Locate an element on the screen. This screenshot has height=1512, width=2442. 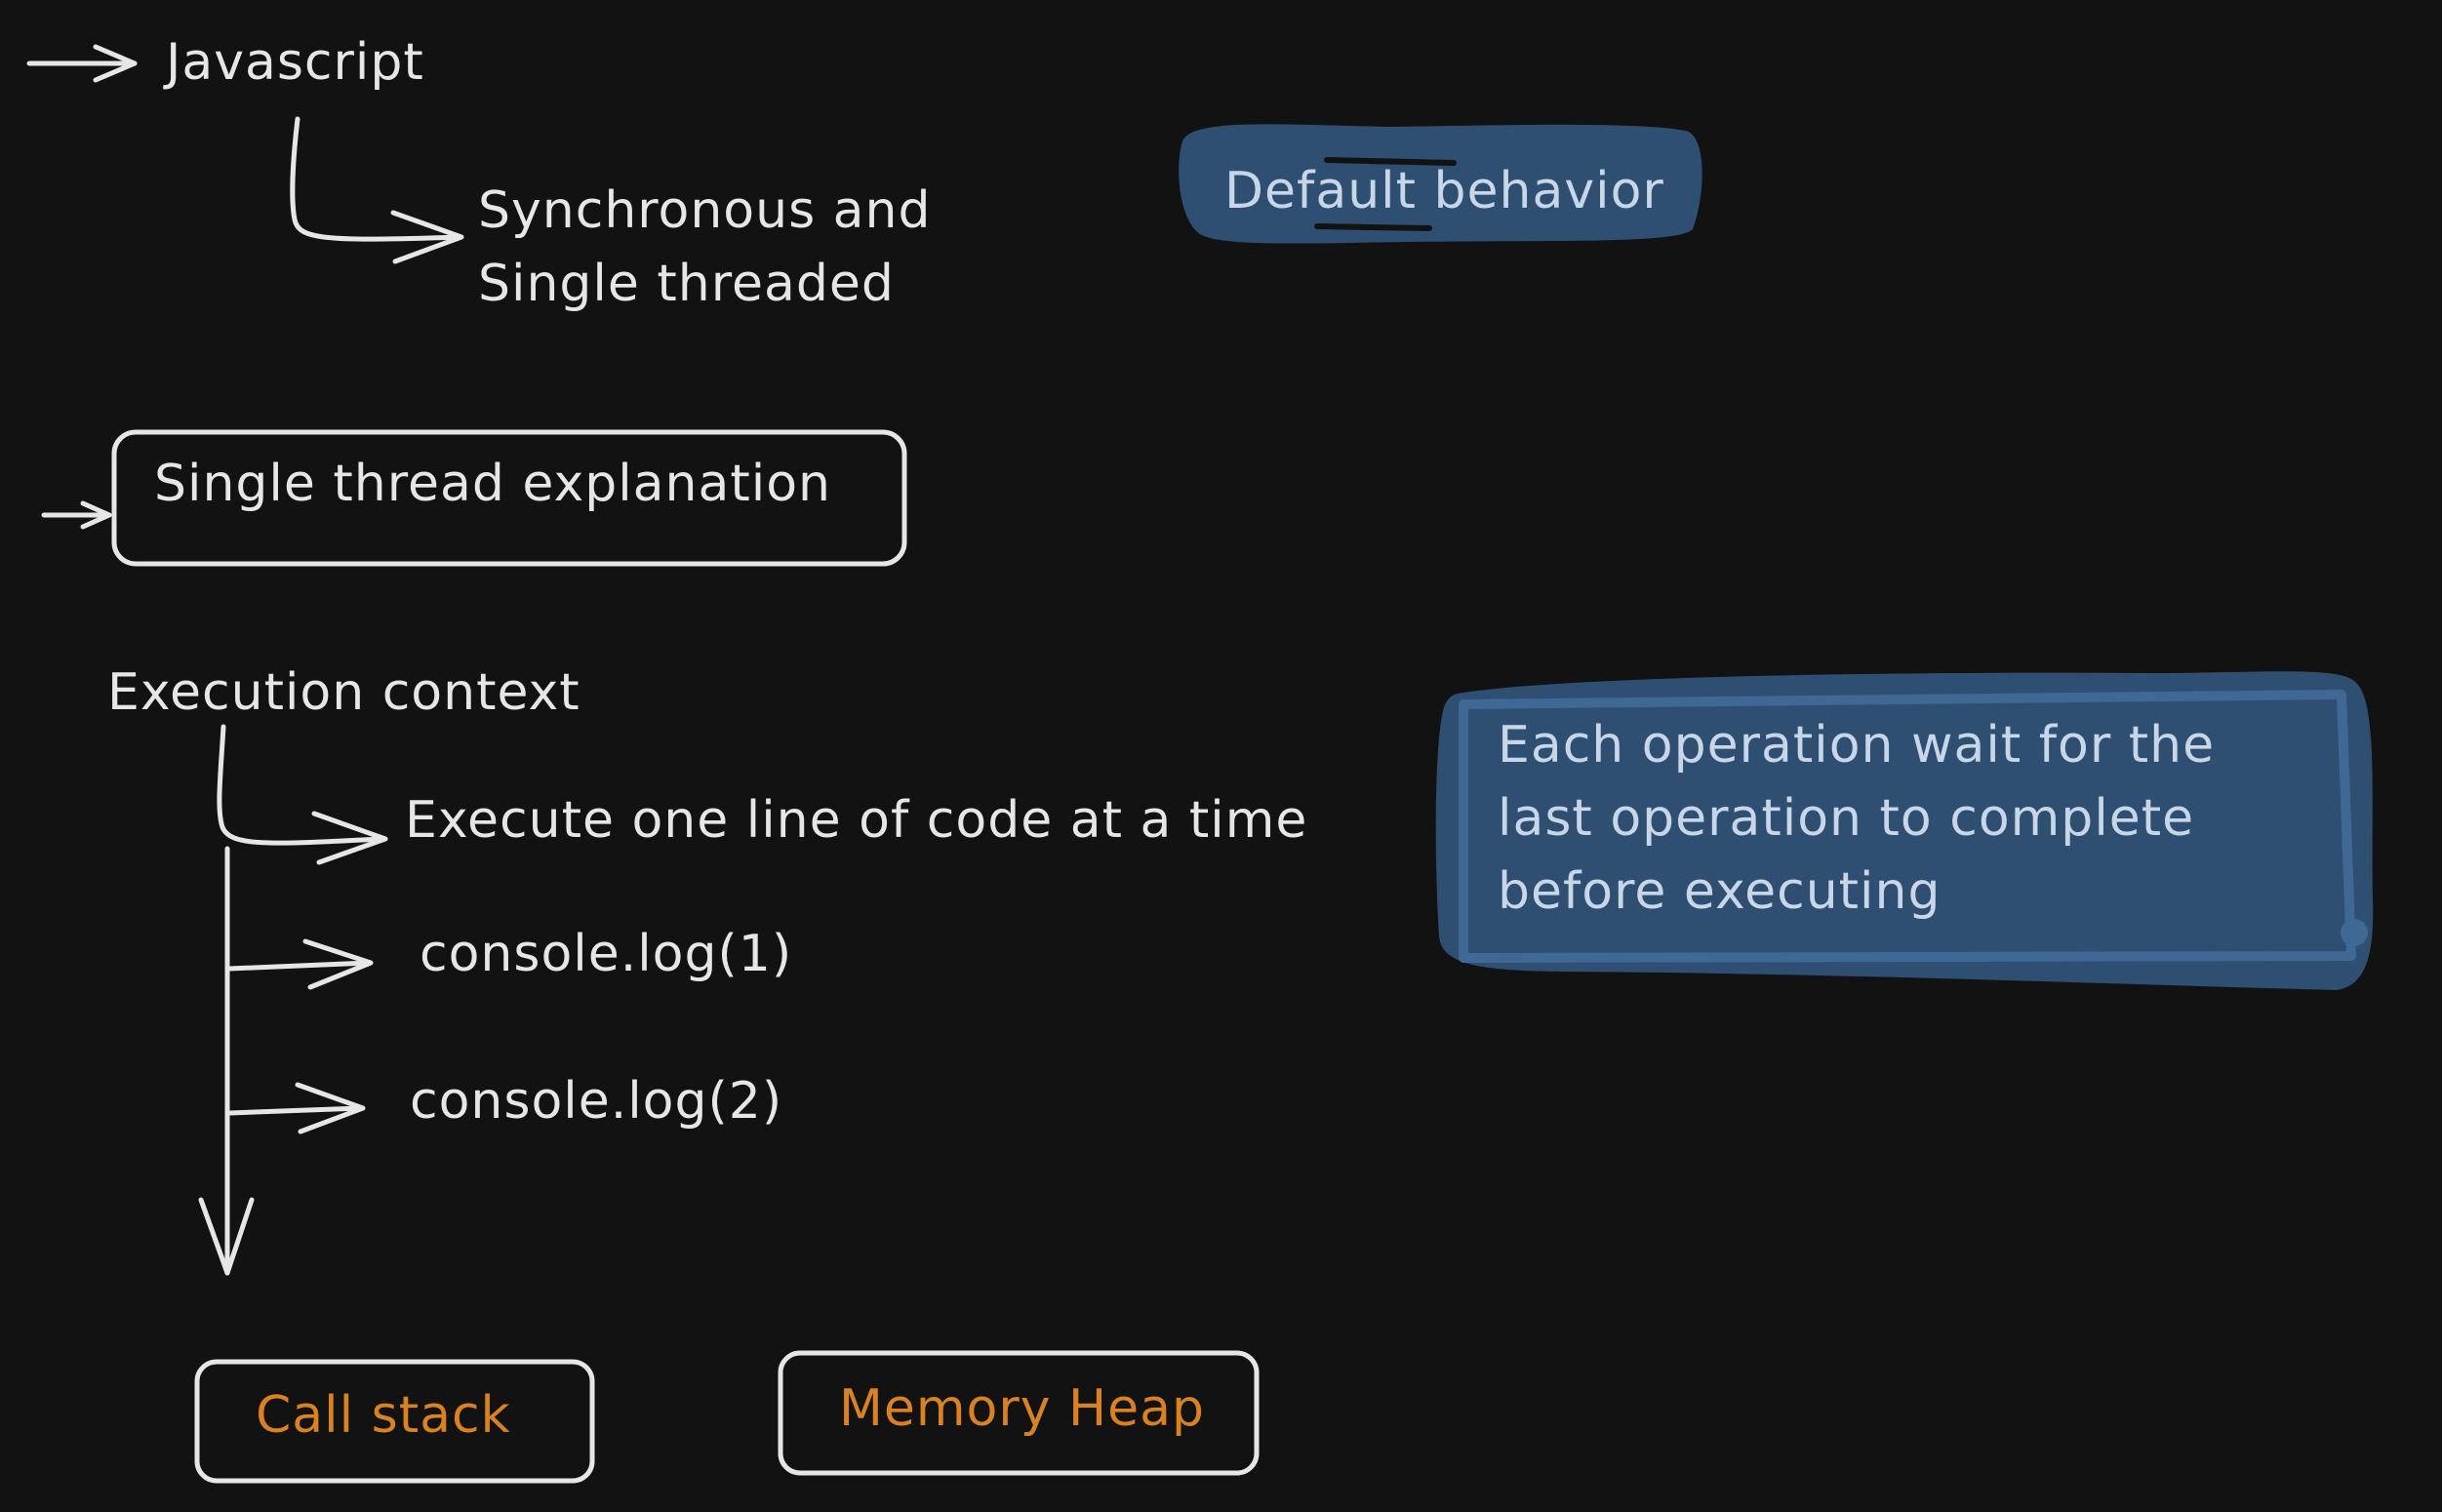
note-line2: last operation to complete is located at coordinates (1847, 818).